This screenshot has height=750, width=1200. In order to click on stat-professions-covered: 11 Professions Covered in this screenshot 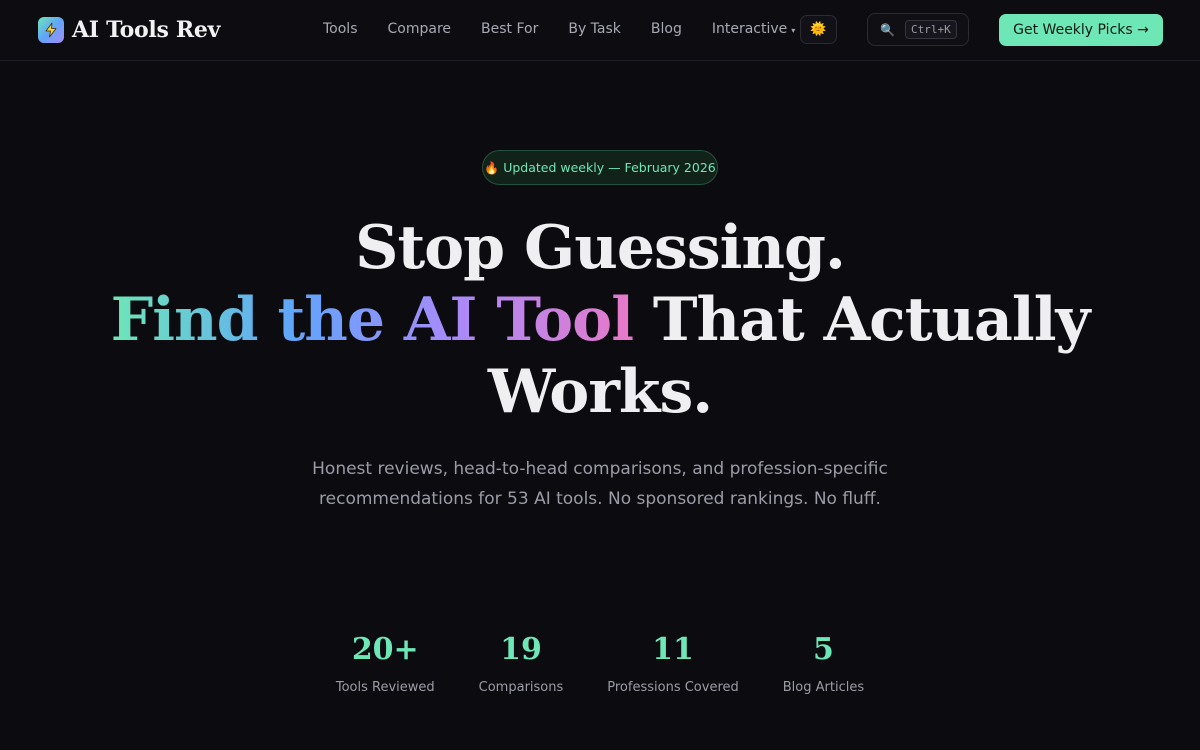, I will do `click(673, 662)`.